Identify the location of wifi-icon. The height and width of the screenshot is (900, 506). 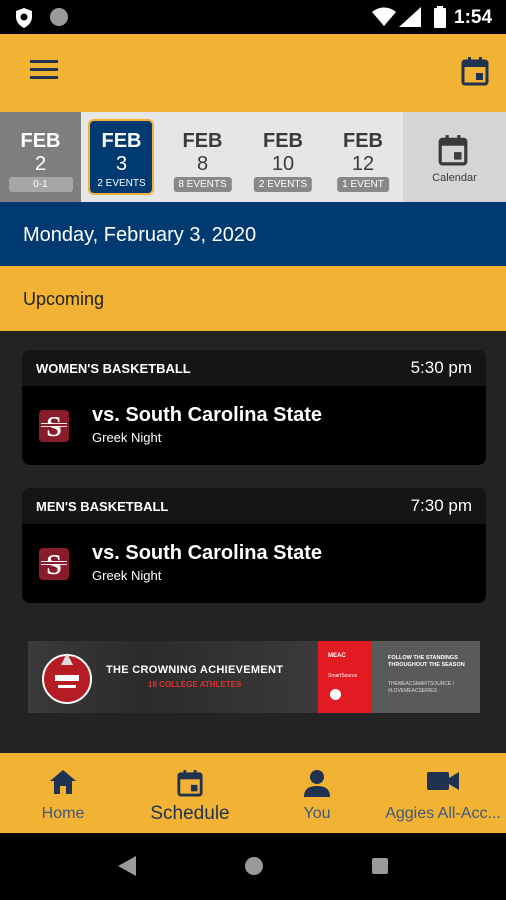
(384, 16).